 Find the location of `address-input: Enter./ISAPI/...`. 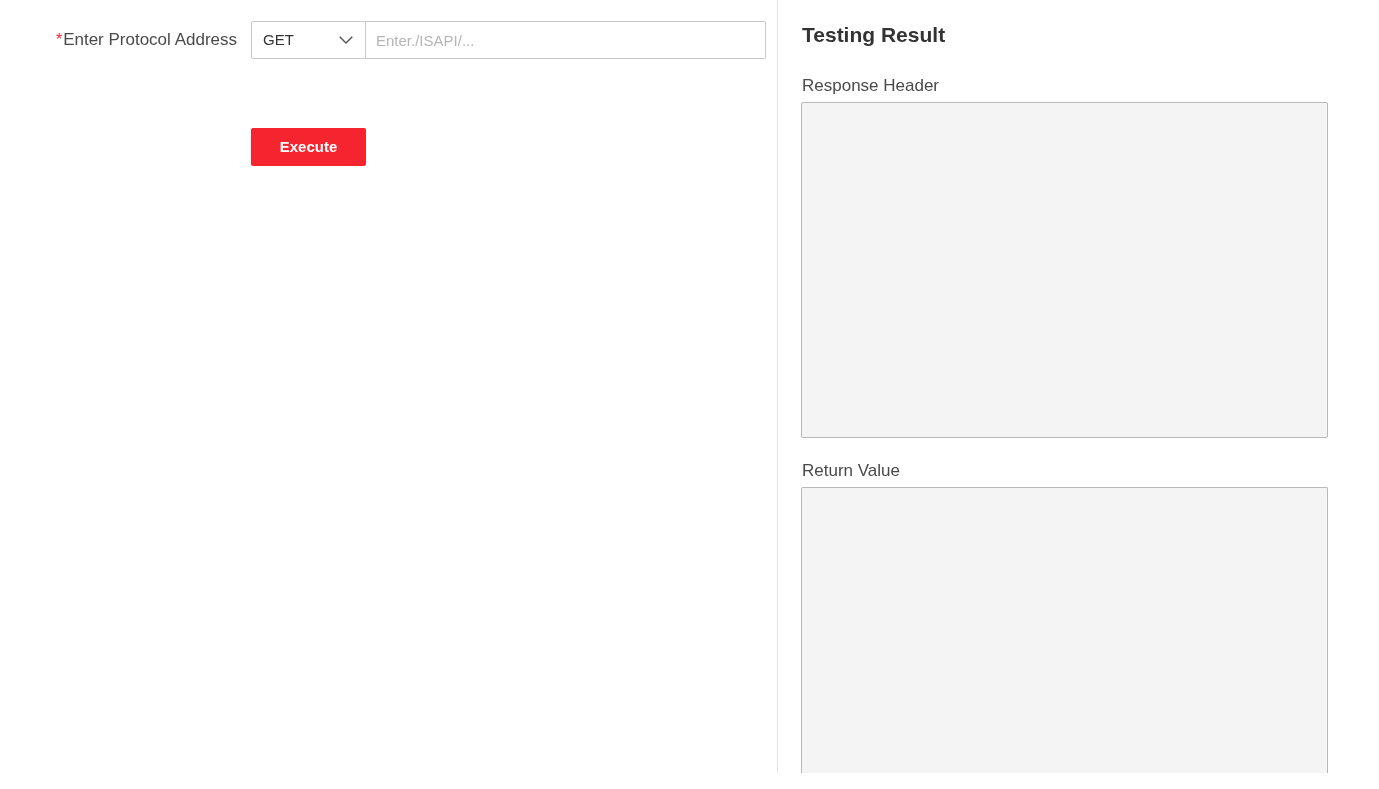

address-input: Enter./ISAPI/... is located at coordinates (566, 40).